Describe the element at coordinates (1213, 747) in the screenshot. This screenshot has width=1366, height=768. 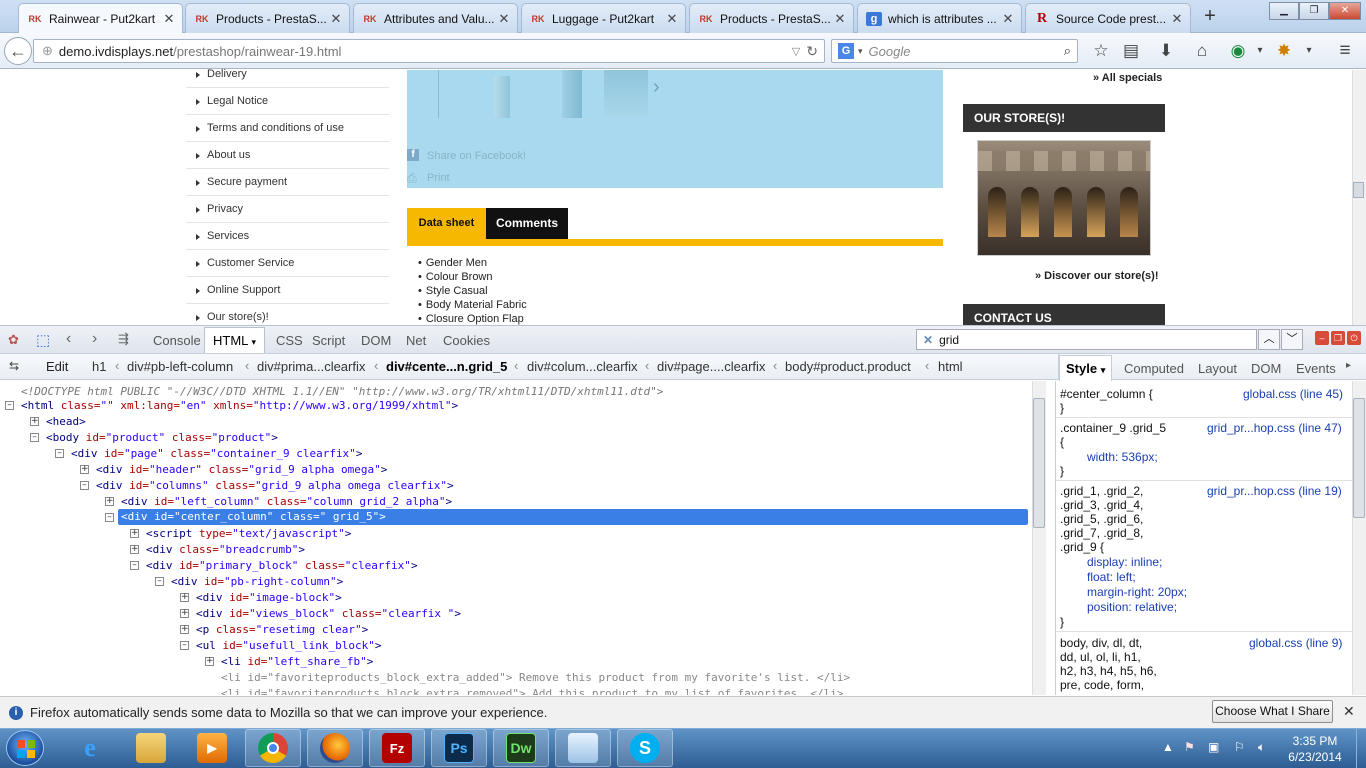
I see `tray-app-icon: ▣` at that location.